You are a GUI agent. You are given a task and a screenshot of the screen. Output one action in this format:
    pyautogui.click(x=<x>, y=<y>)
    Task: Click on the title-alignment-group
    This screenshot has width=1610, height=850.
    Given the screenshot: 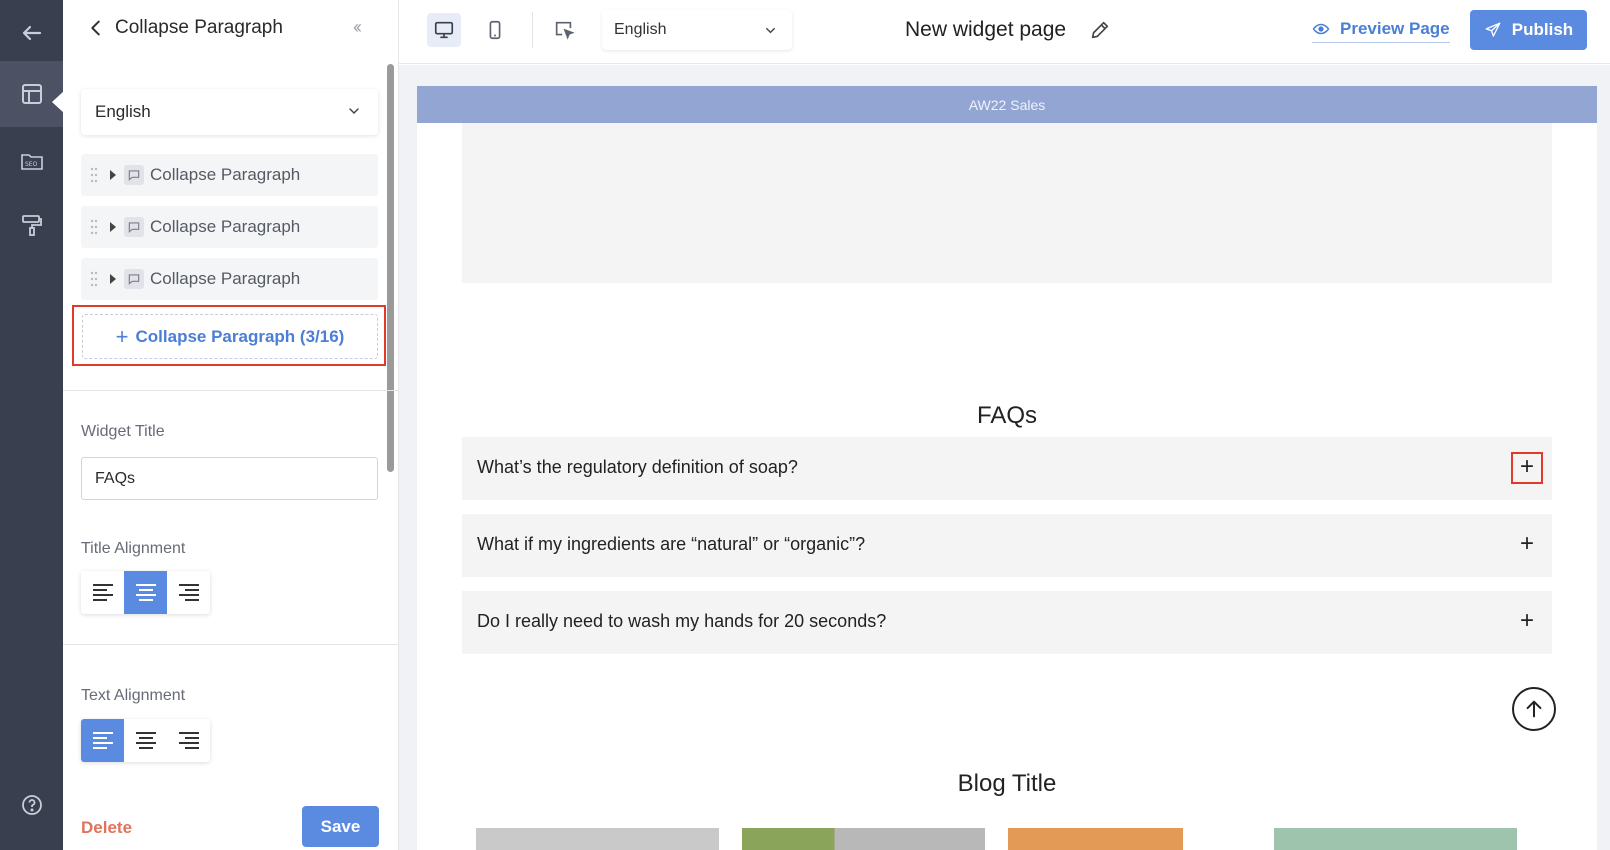 What is the action you would take?
    pyautogui.click(x=145, y=592)
    